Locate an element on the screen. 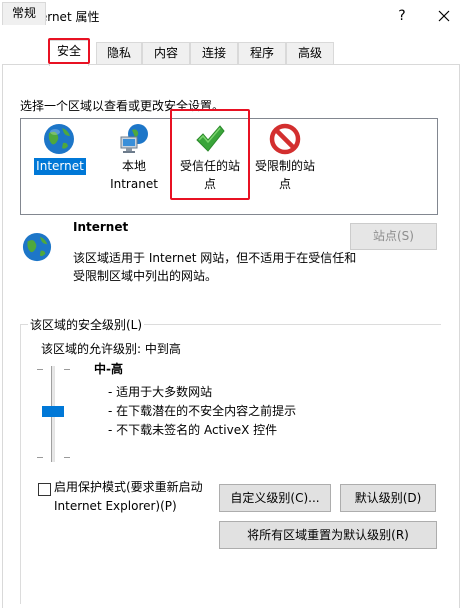  level-bullet: - 在下载潜在的不安全内容之前提示 is located at coordinates (202, 411).